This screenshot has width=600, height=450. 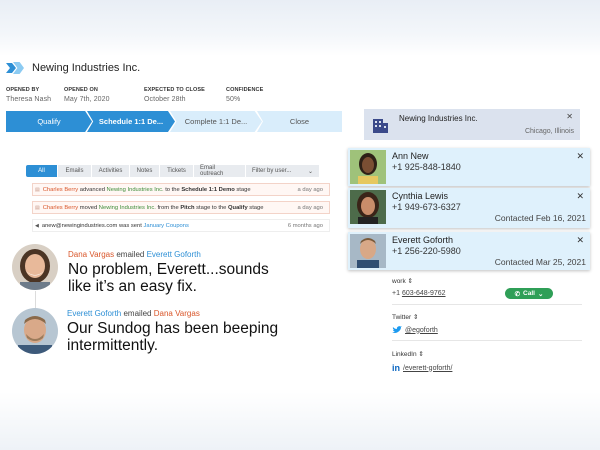 What do you see at coordinates (35, 300) in the screenshot?
I see `conversation-connector` at bounding box center [35, 300].